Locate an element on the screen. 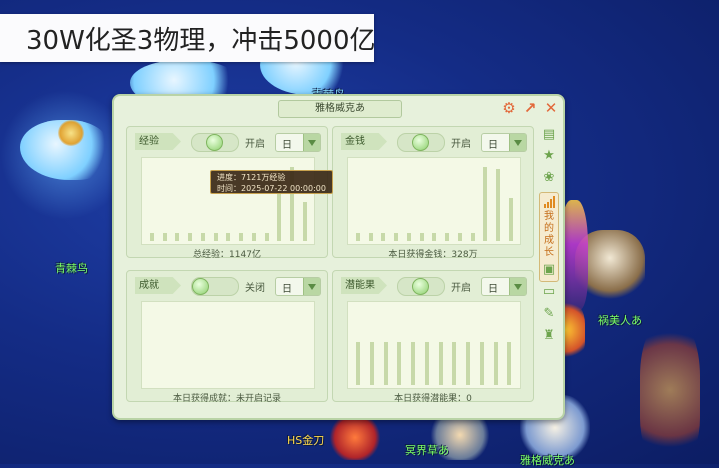  paw-icon: ❀ is located at coordinates (549, 178).